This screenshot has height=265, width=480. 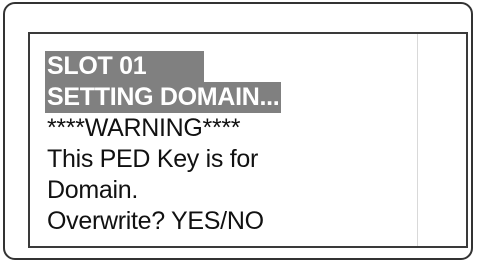 I want to click on warning-message-line-2: Domain., so click(x=92, y=190).